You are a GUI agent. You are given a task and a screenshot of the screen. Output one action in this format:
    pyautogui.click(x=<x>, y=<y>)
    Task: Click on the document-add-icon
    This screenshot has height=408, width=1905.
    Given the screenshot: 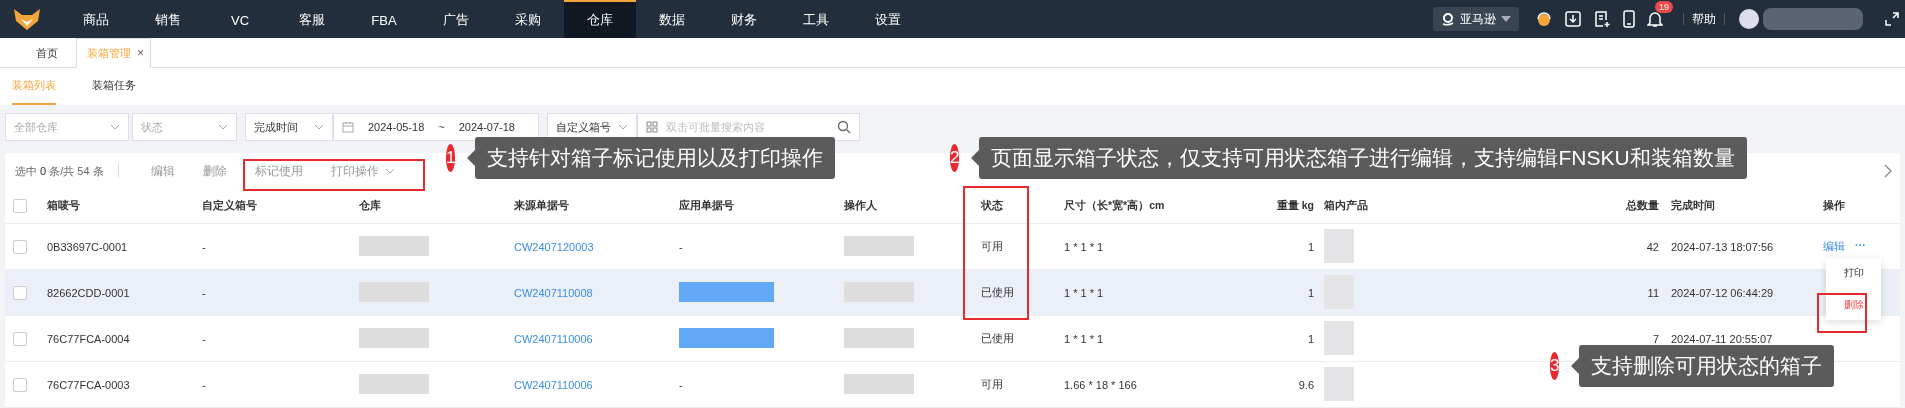 What is the action you would take?
    pyautogui.click(x=1602, y=19)
    